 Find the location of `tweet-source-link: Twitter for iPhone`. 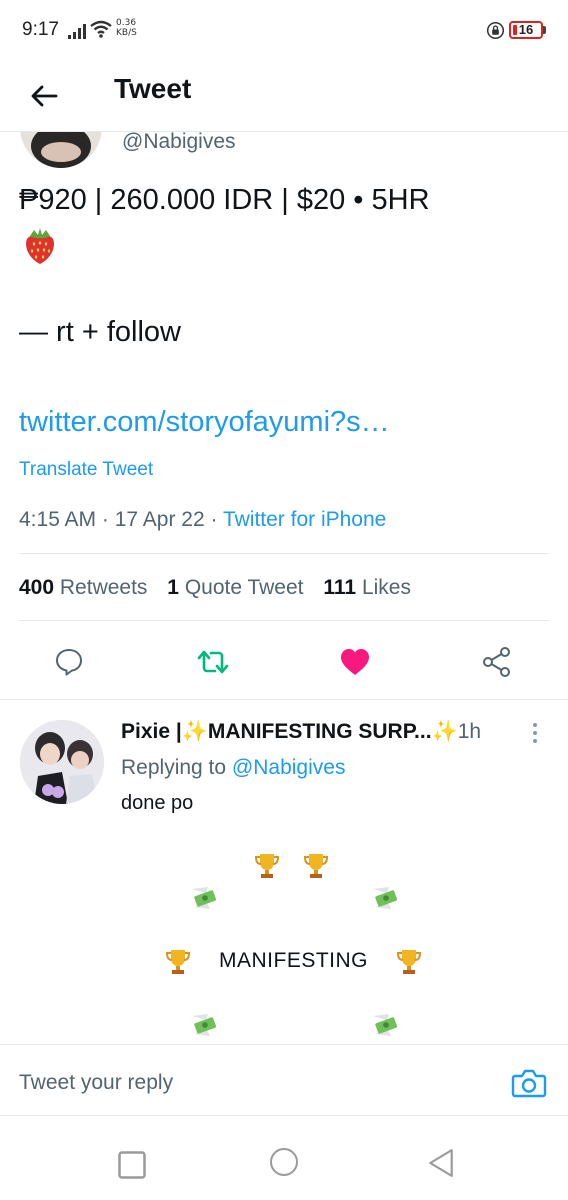

tweet-source-link: Twitter for iPhone is located at coordinates (304, 519).